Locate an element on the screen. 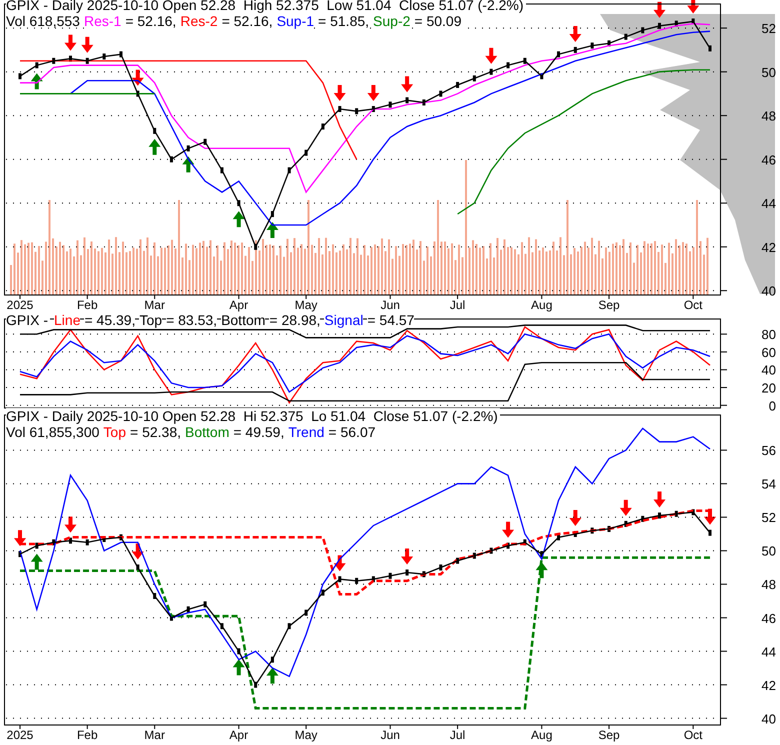 The image size is (780, 745). legend-label: Sup-2 is located at coordinates (391, 21).